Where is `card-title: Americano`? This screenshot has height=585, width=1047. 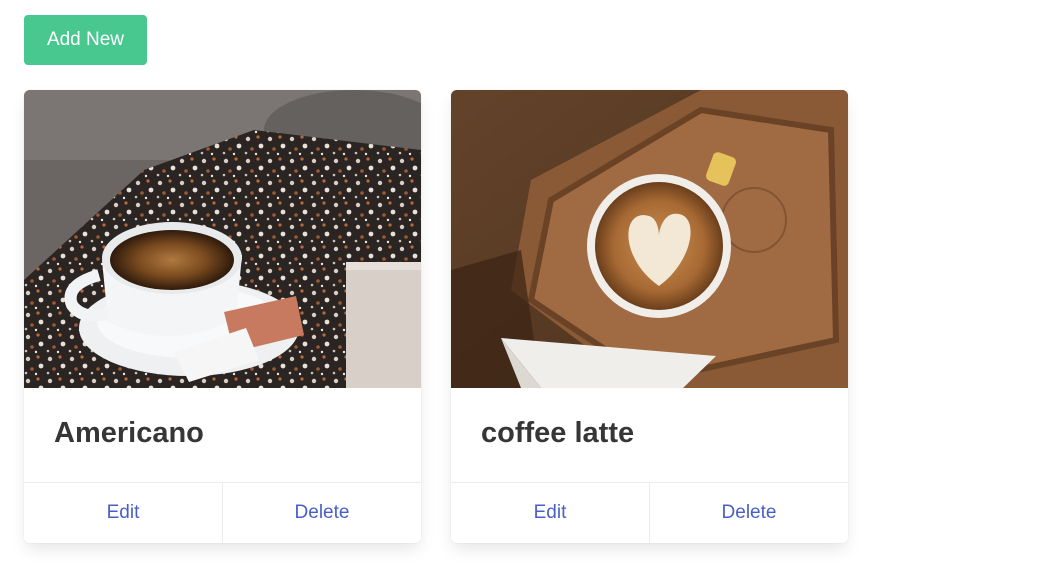
card-title: Americano is located at coordinates (129, 432).